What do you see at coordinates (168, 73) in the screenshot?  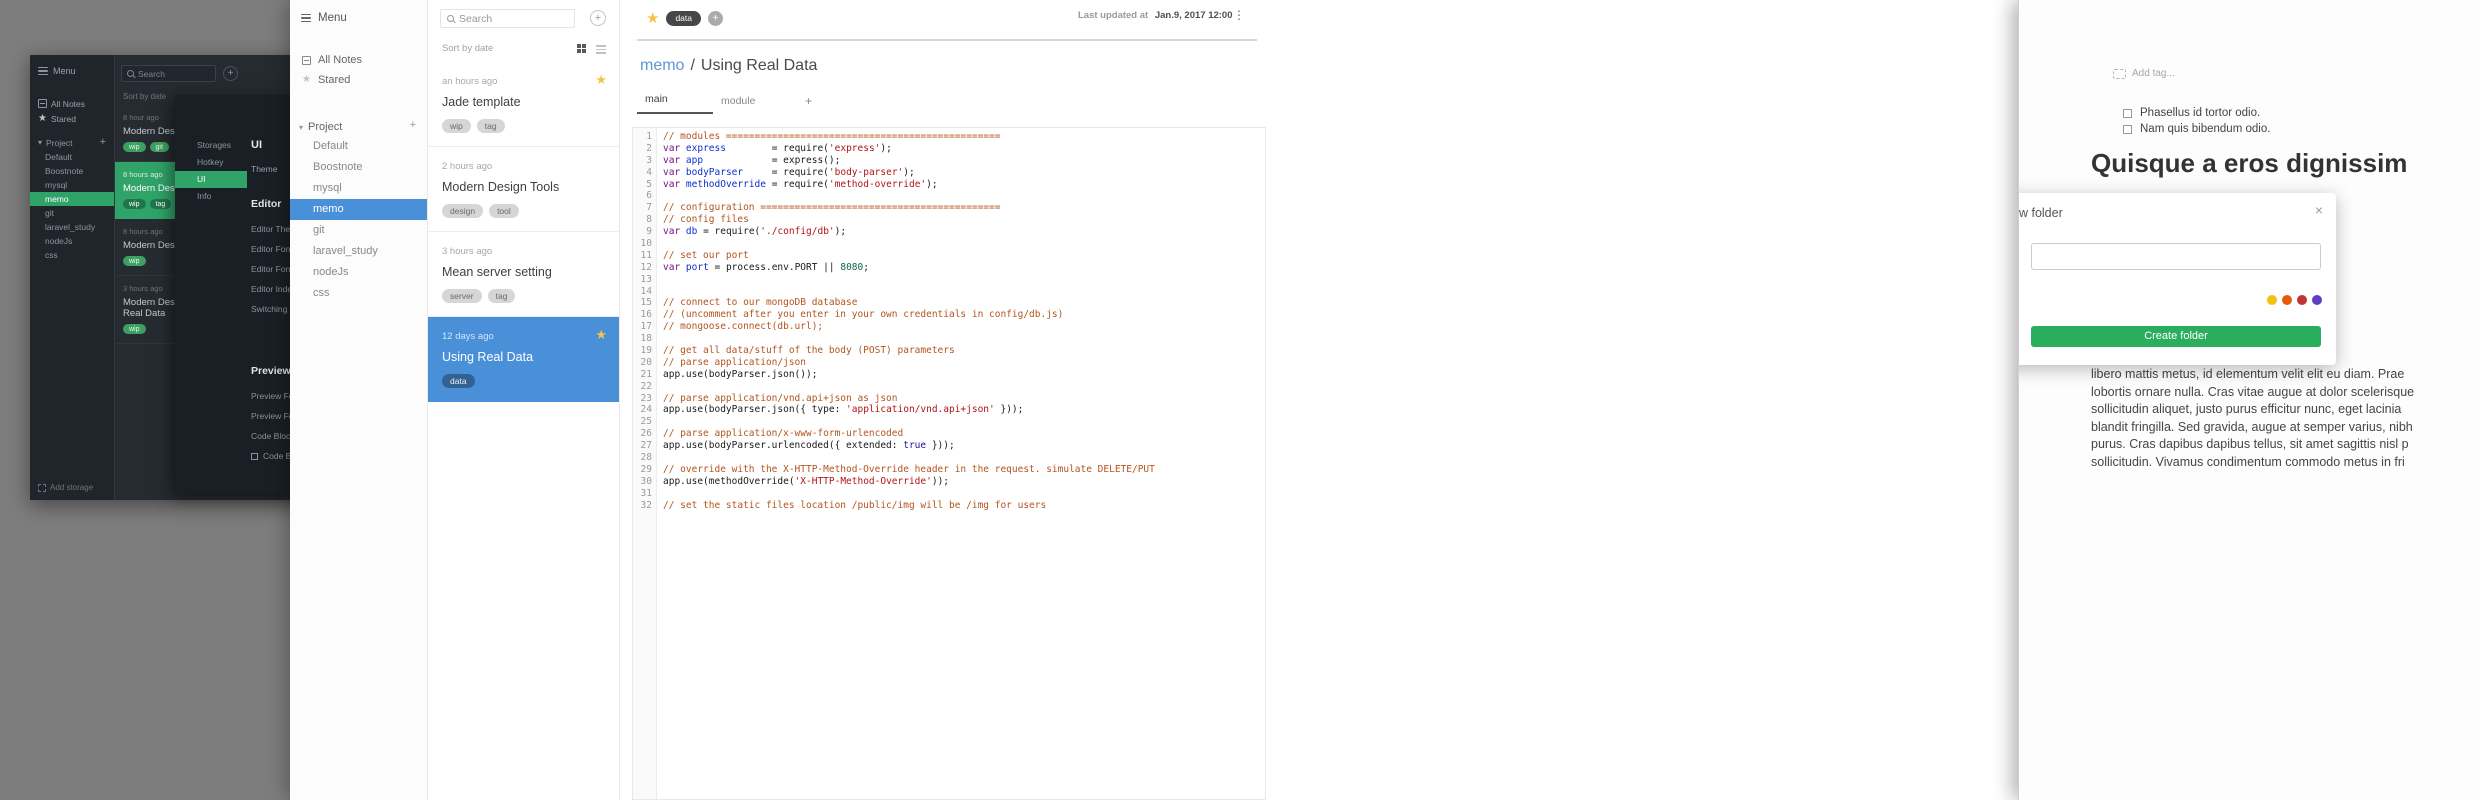 I see `dark-search-box: Search` at bounding box center [168, 73].